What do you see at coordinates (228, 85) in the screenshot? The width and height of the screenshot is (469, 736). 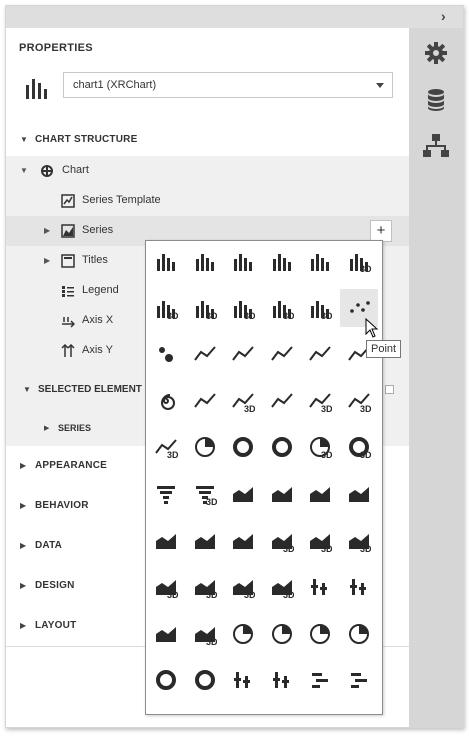 I see `element-selector: chart1 (XRChart)` at bounding box center [228, 85].